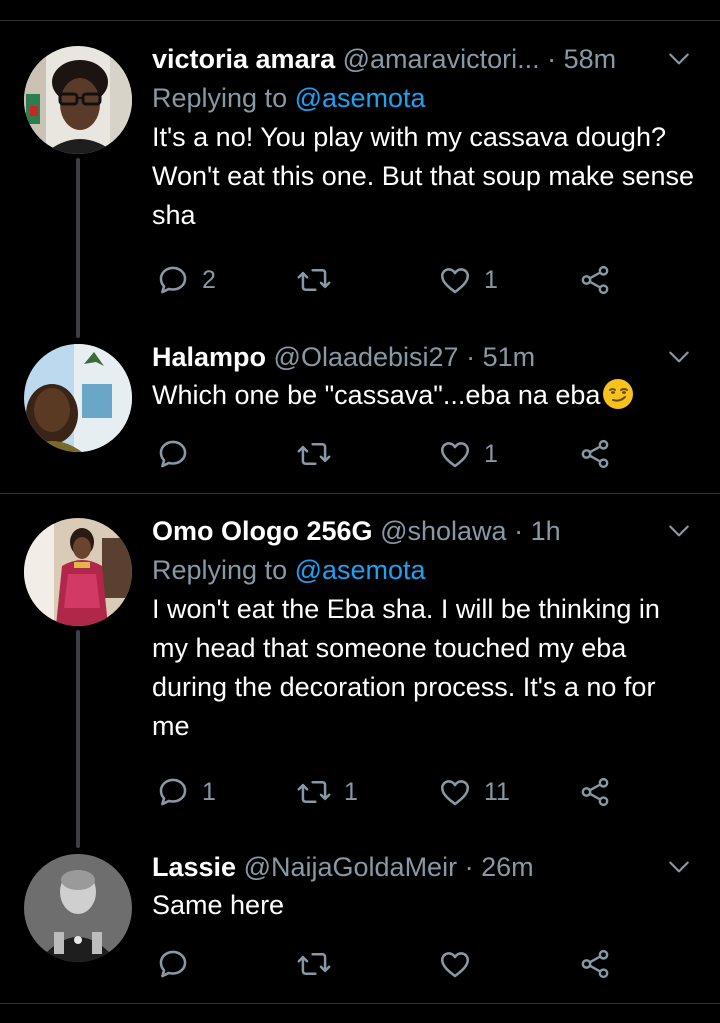 The width and height of the screenshot is (720, 1023). I want to click on reply-button: 2, so click(186, 280).